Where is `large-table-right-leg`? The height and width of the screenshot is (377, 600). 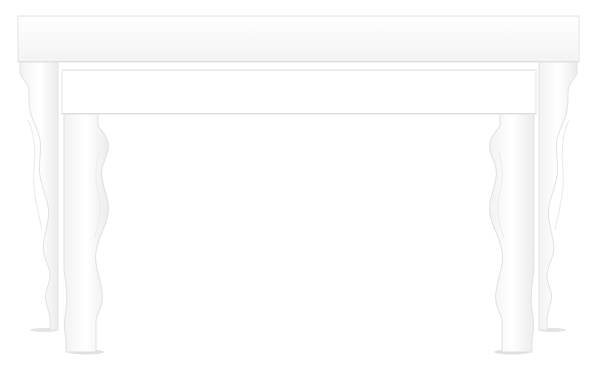 large-table-right-leg is located at coordinates (558, 196).